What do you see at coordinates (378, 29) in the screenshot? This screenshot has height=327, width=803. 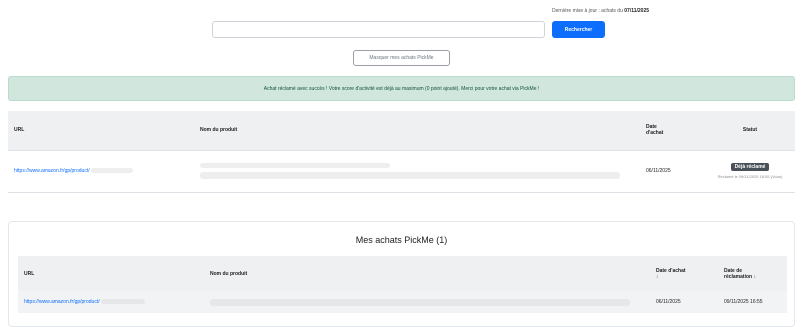 I see `search-input` at bounding box center [378, 29].